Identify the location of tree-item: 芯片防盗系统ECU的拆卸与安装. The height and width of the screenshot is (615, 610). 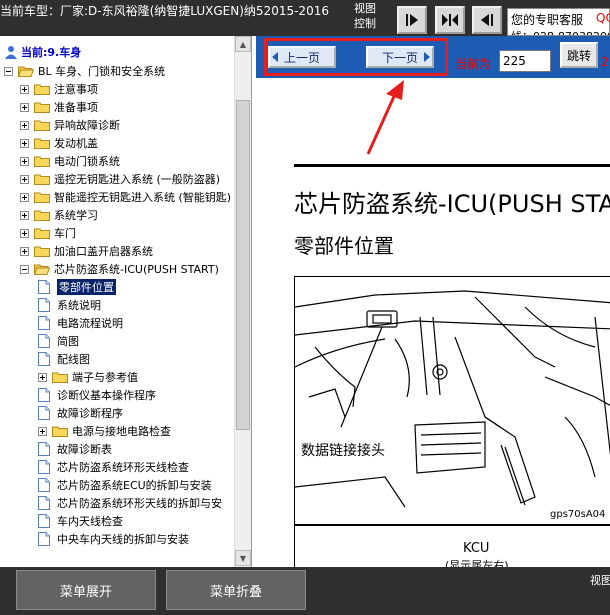
(125, 485).